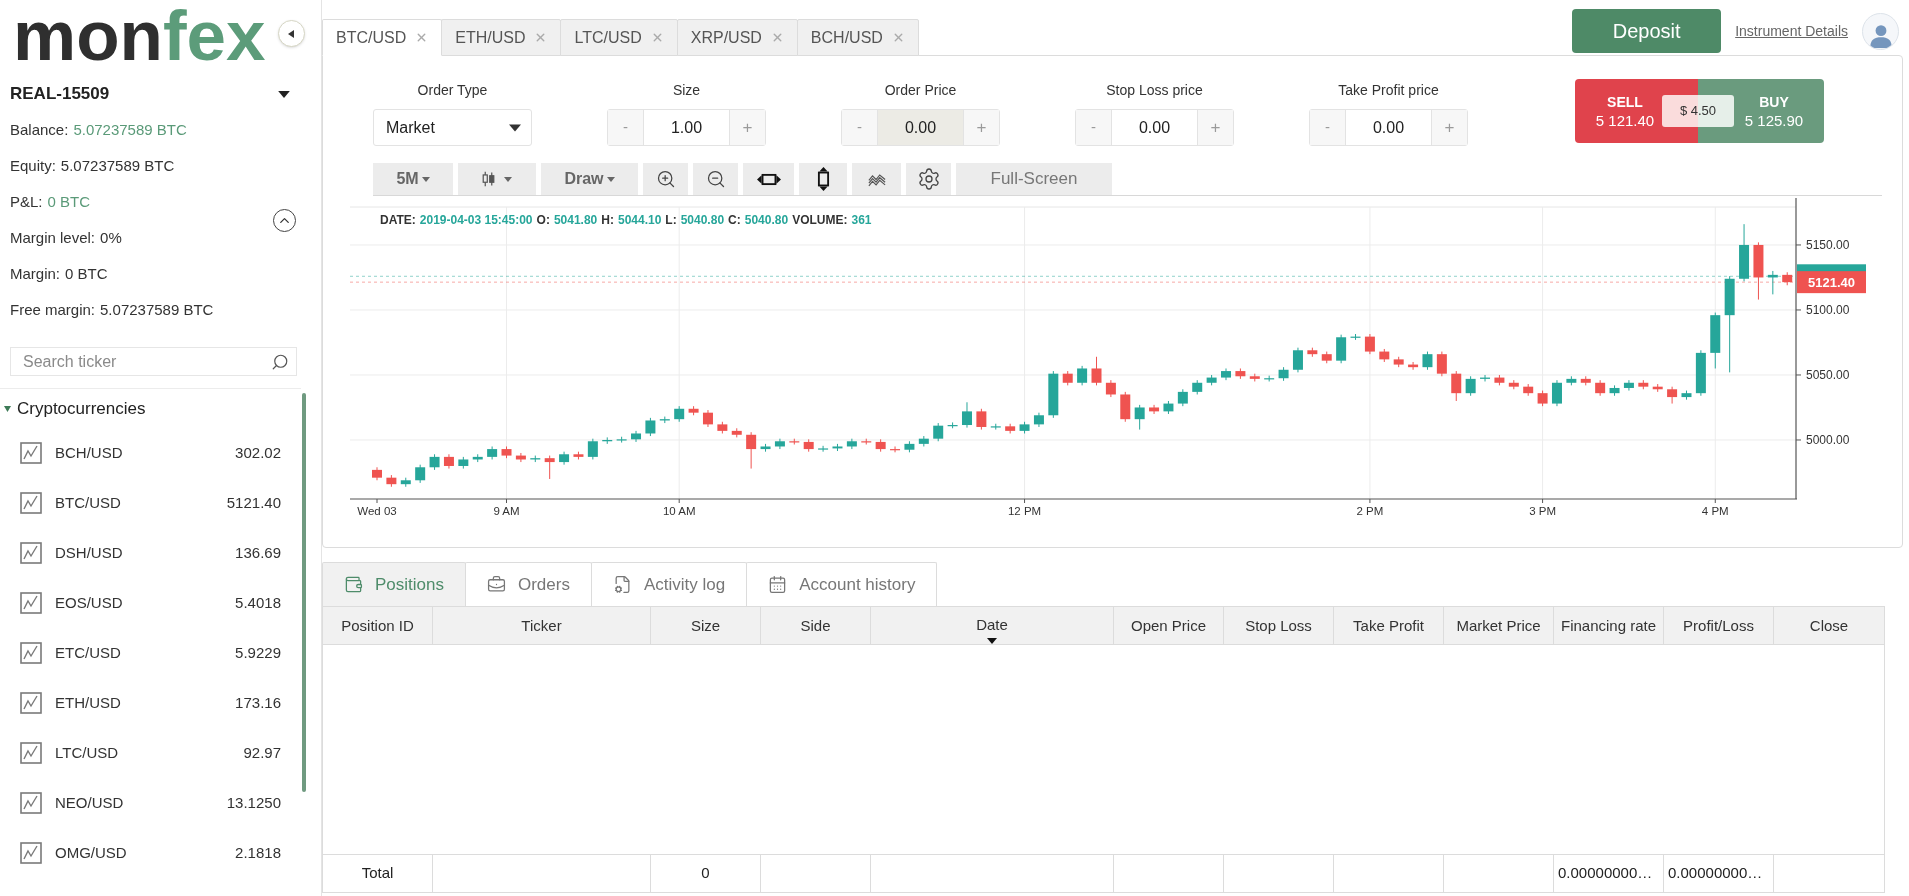 This screenshot has width=1909, height=896. I want to click on ticker-name: BTC/USD, so click(88, 503).